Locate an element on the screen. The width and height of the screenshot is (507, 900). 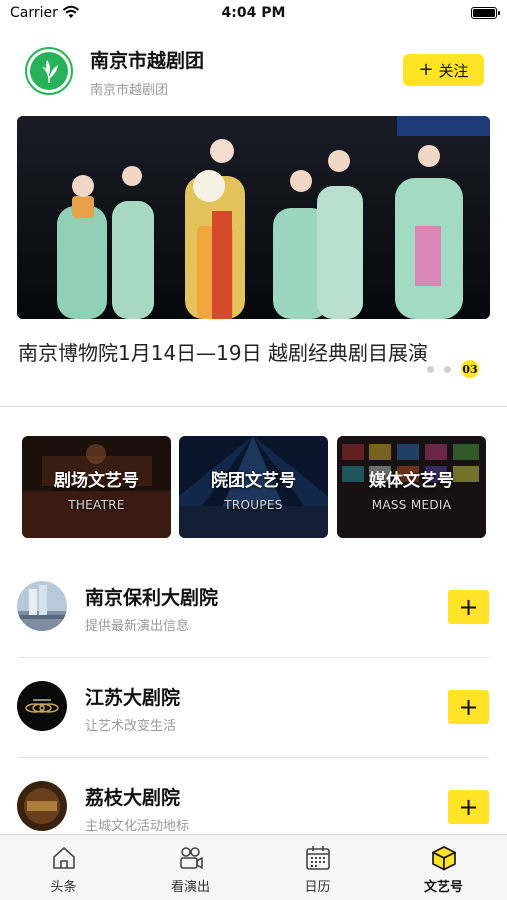
tab-label: 头条 is located at coordinates (63, 887).